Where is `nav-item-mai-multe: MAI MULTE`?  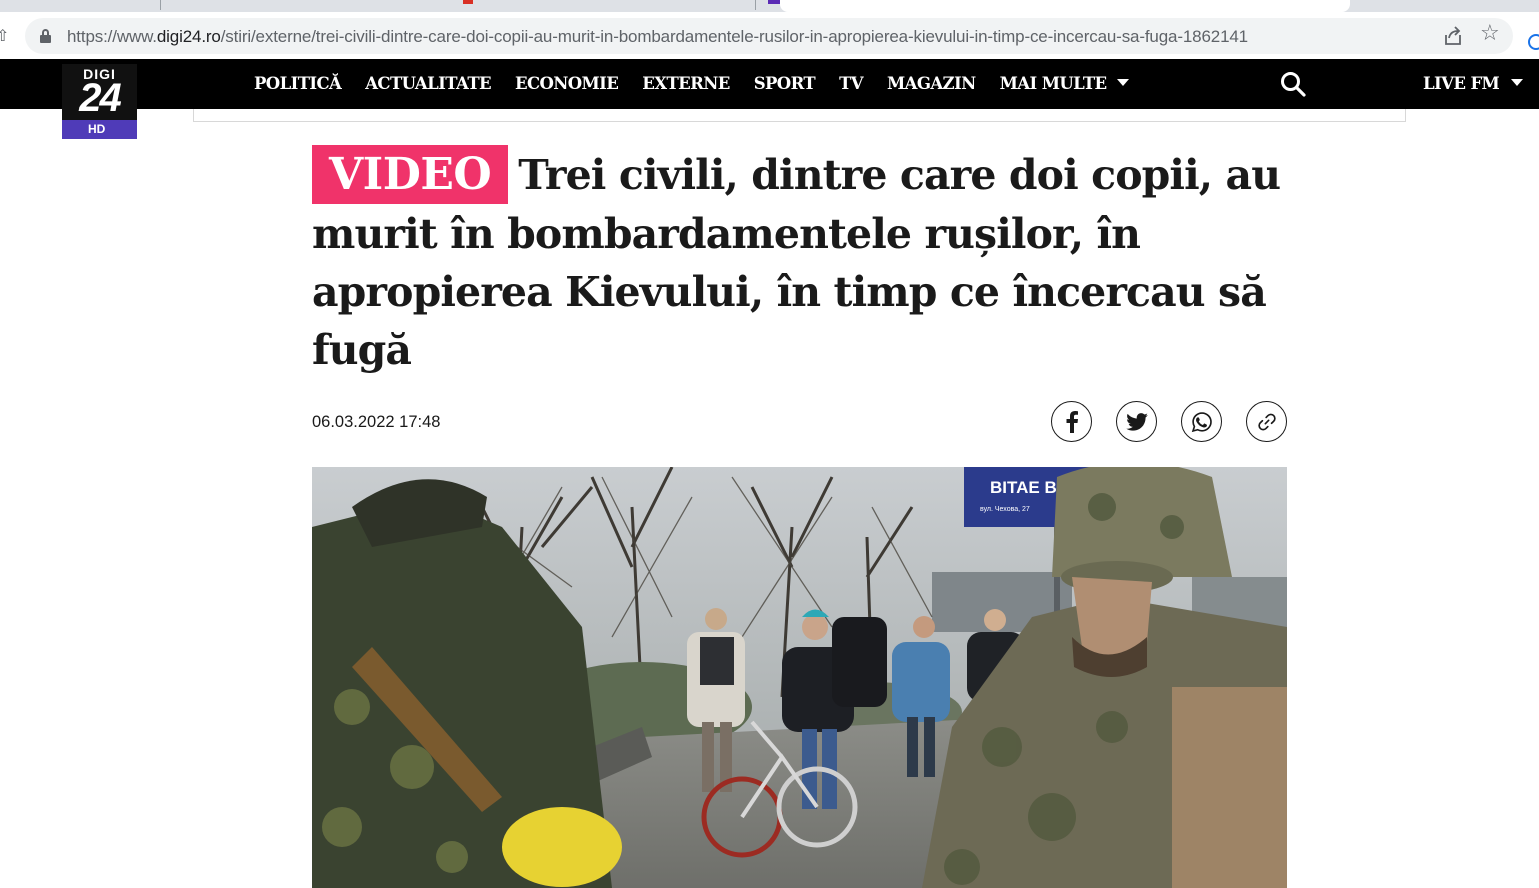
nav-item-mai-multe: MAI MULTE is located at coordinates (1064, 83).